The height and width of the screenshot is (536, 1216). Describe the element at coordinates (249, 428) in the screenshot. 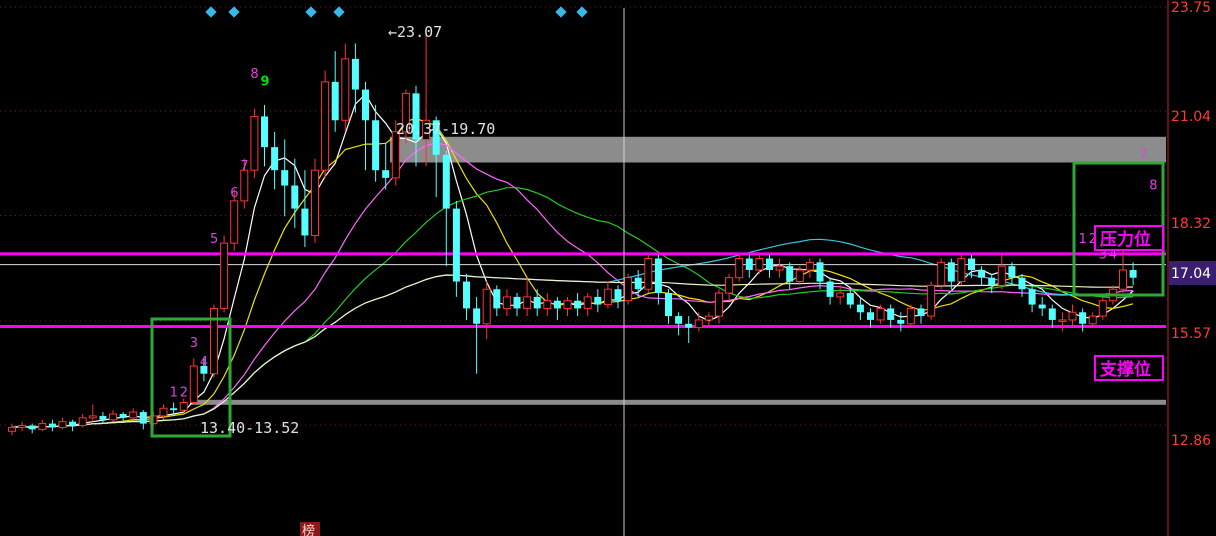

I see `support-zone-label: 13.40-13.52` at that location.